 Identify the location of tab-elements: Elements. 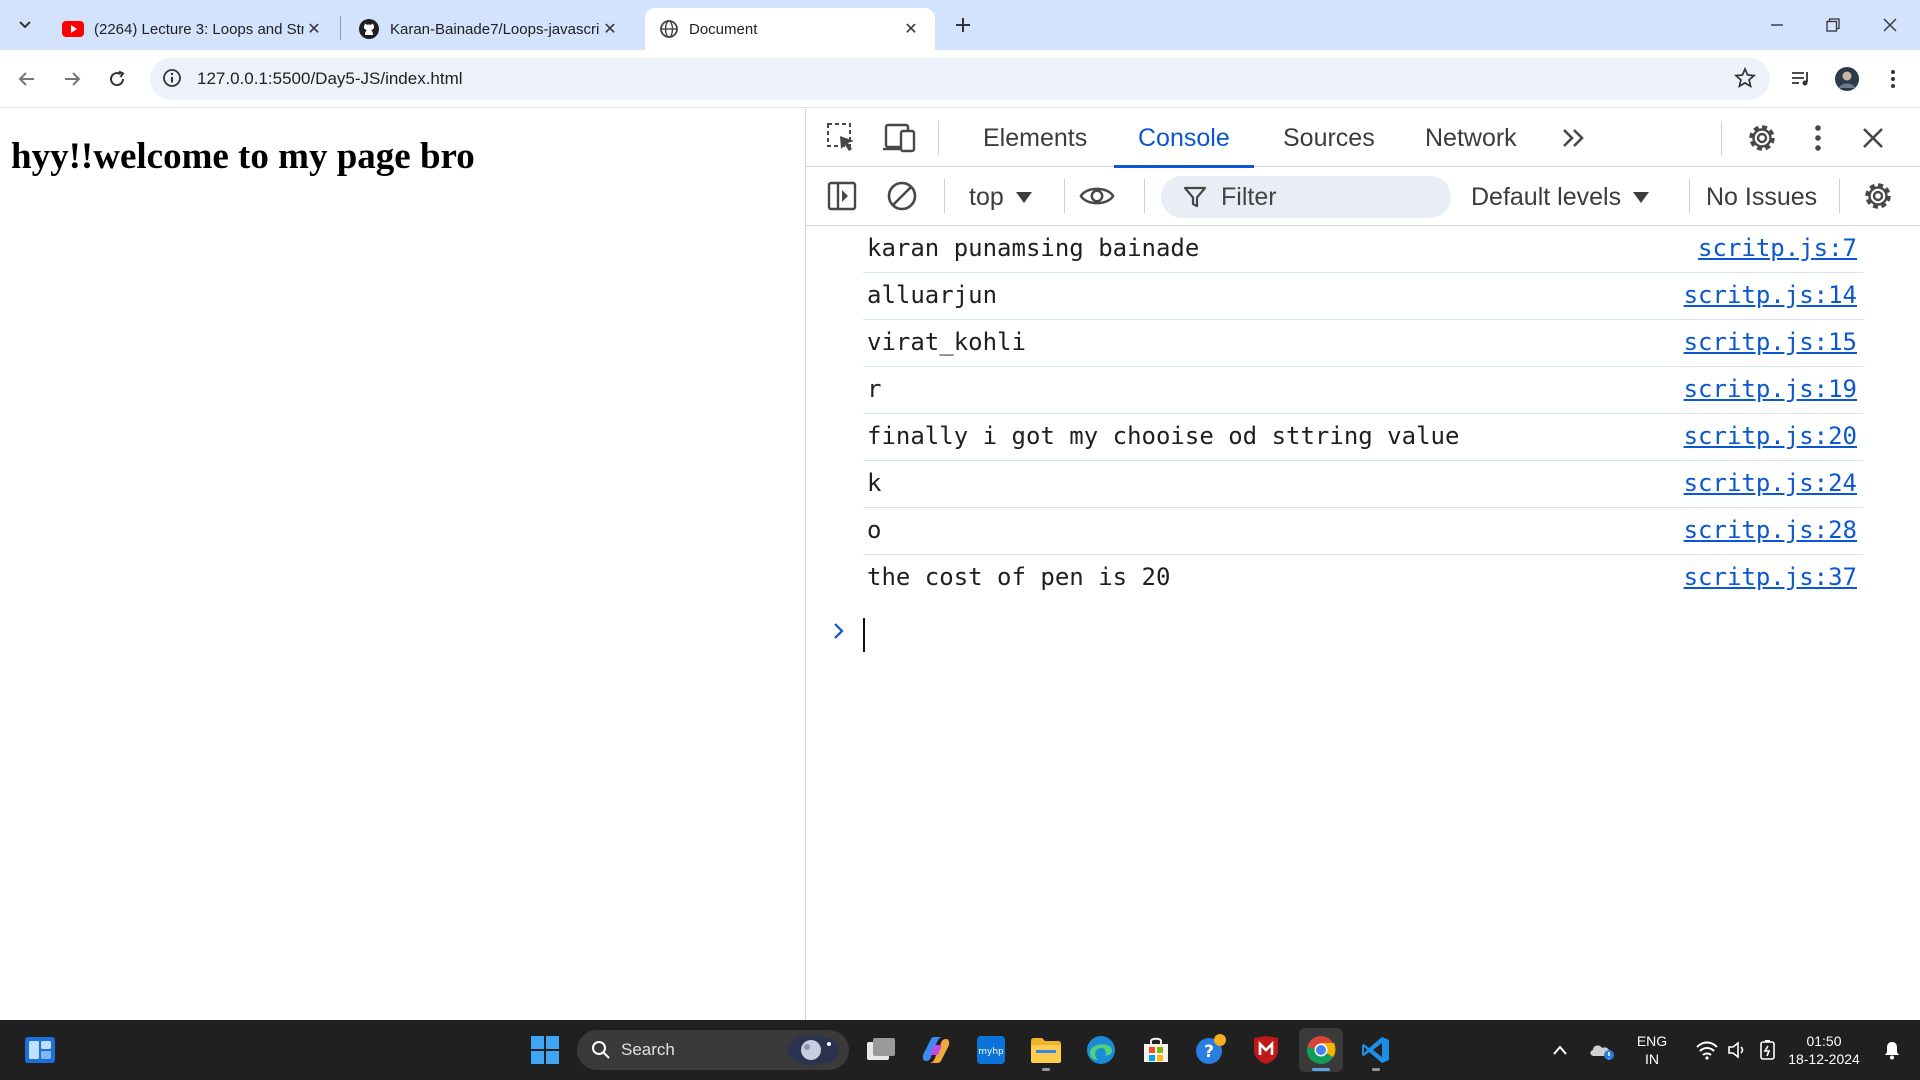
(1035, 138).